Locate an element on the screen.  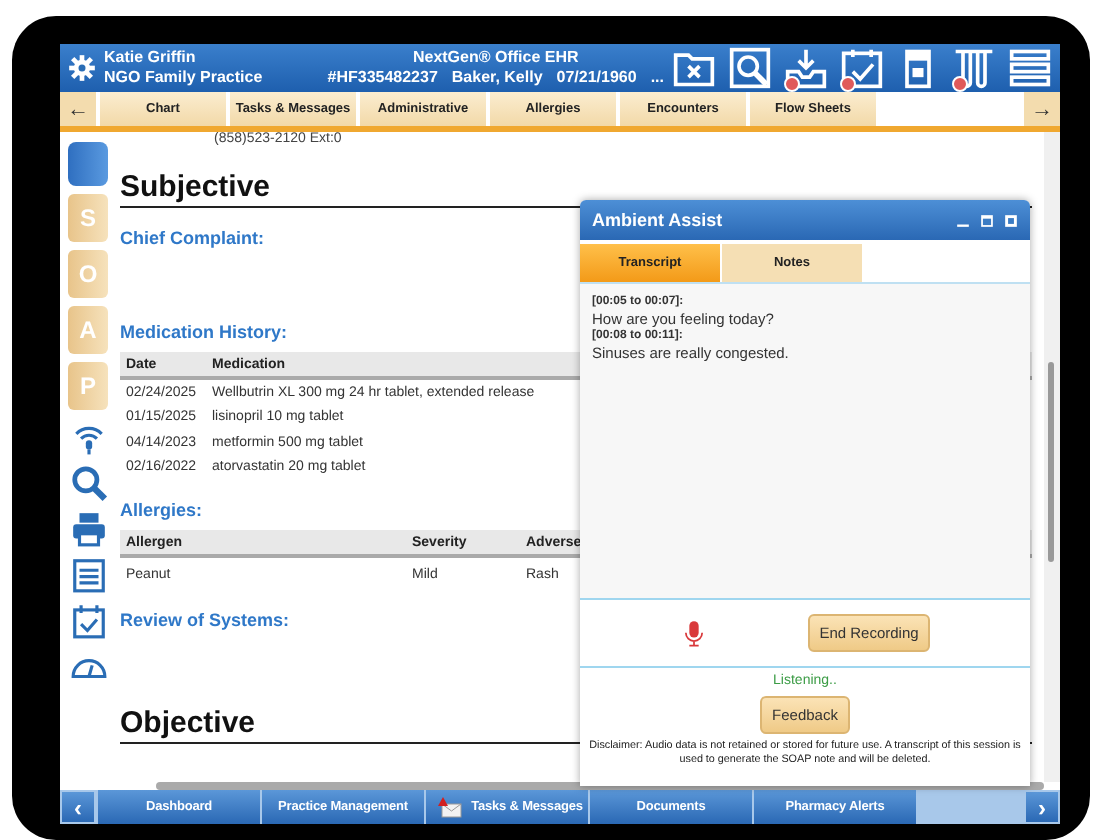
patient-id: #HF335482237 is located at coordinates (382, 78).